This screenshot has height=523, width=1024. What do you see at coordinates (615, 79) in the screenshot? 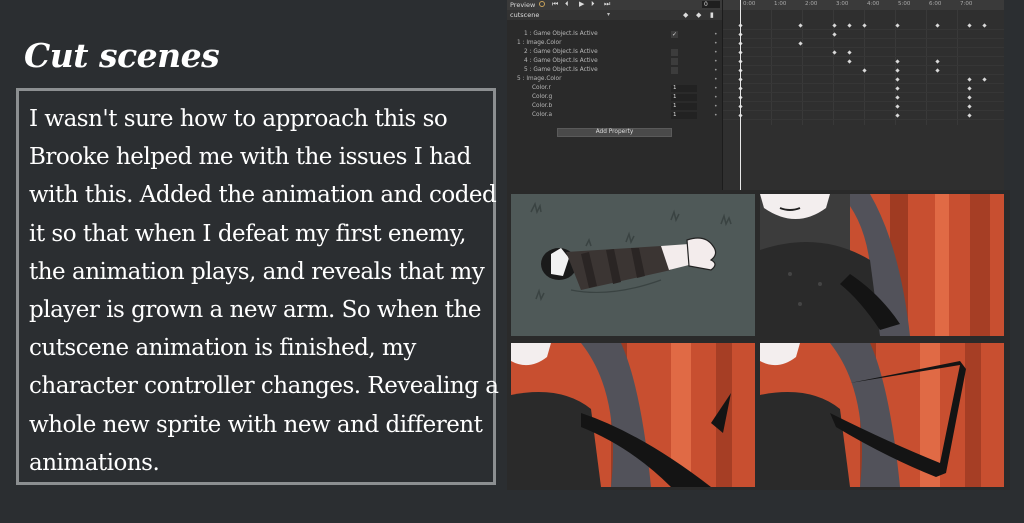
I see `property-row: 5 : Image.Color •` at bounding box center [615, 79].